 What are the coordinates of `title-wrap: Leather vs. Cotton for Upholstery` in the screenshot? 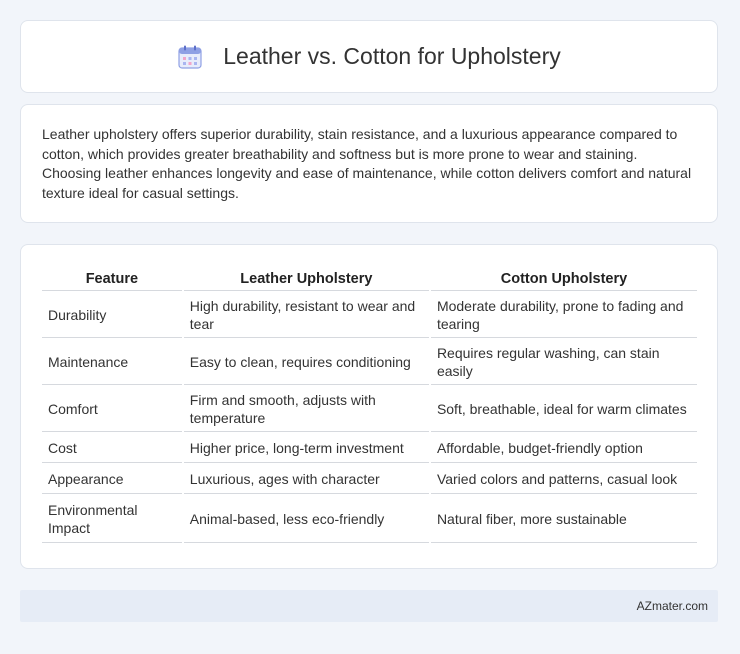 It's located at (369, 56).